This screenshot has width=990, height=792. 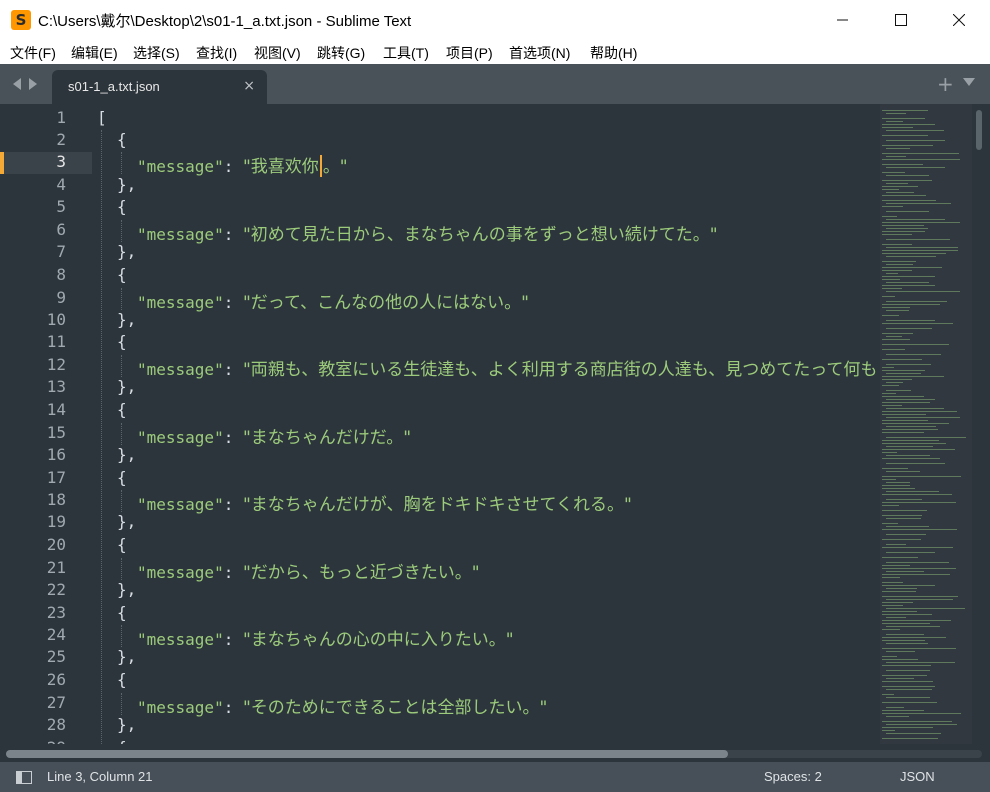 I want to click on modified-line-marker, so click(x=2, y=163).